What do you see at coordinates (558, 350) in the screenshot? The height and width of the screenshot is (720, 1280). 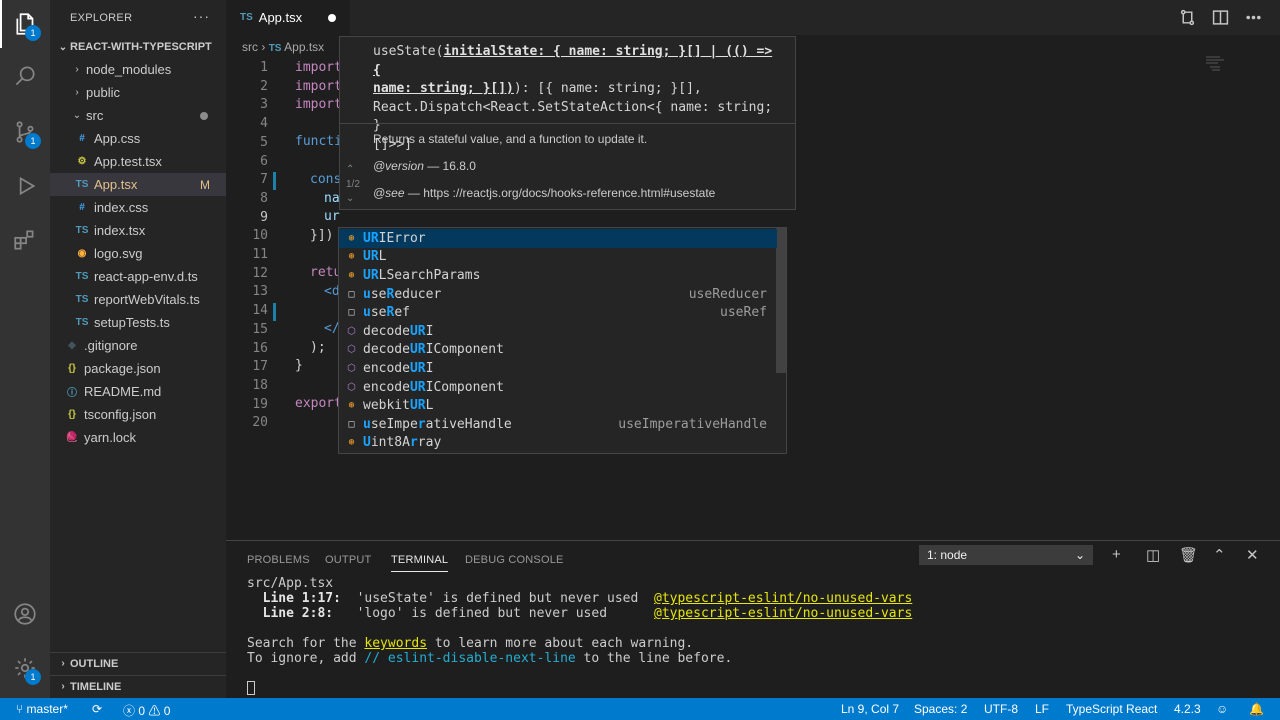 I see `suggestion-item: ⬡ decode UR IComponent` at bounding box center [558, 350].